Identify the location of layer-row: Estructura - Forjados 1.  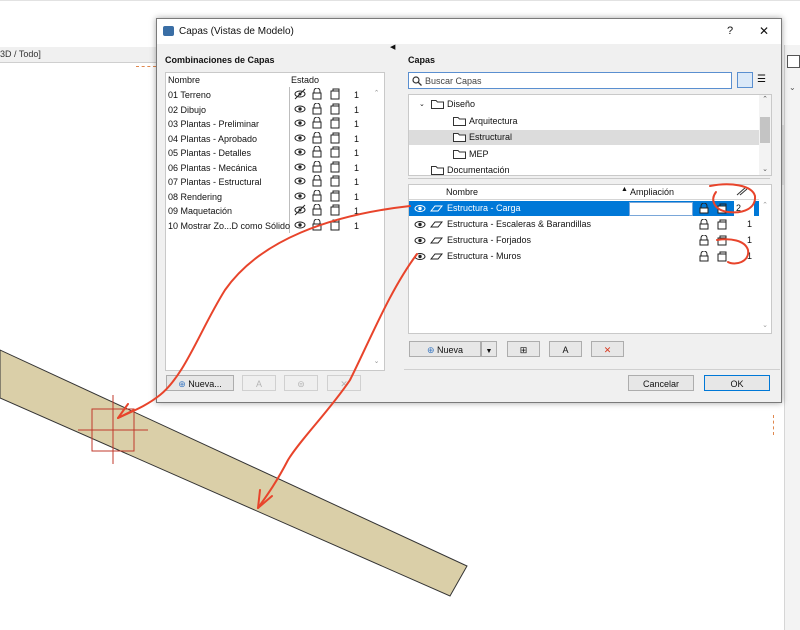
(584, 240).